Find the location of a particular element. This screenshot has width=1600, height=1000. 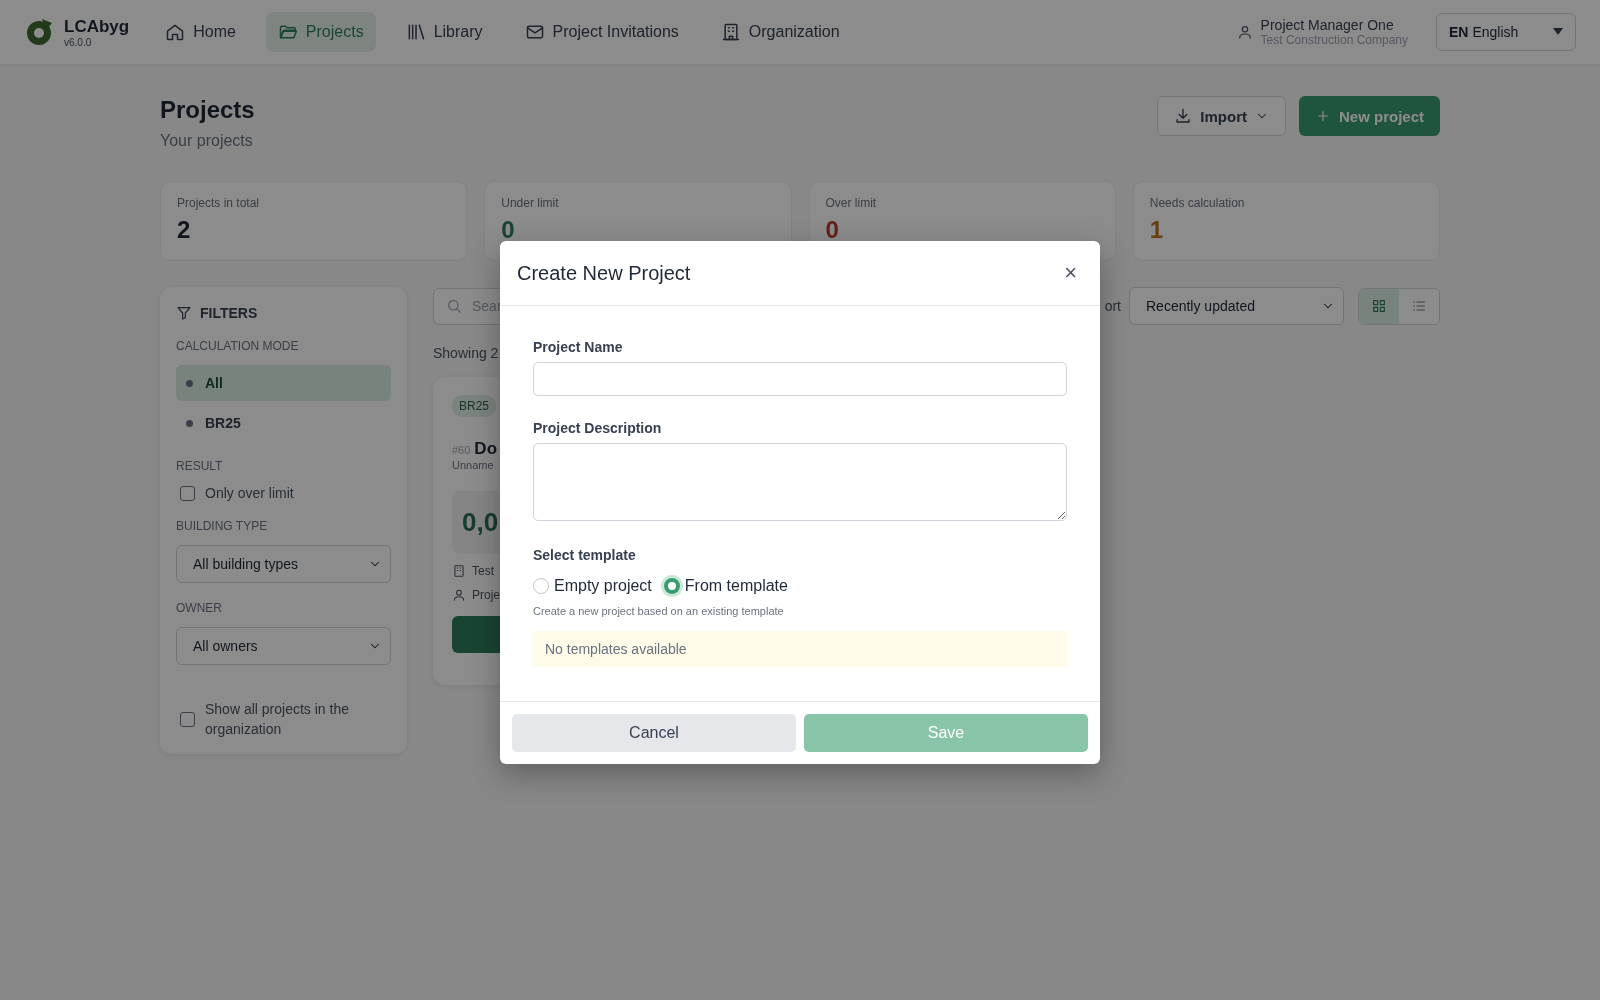

new-project-button: New project is located at coordinates (1369, 116).